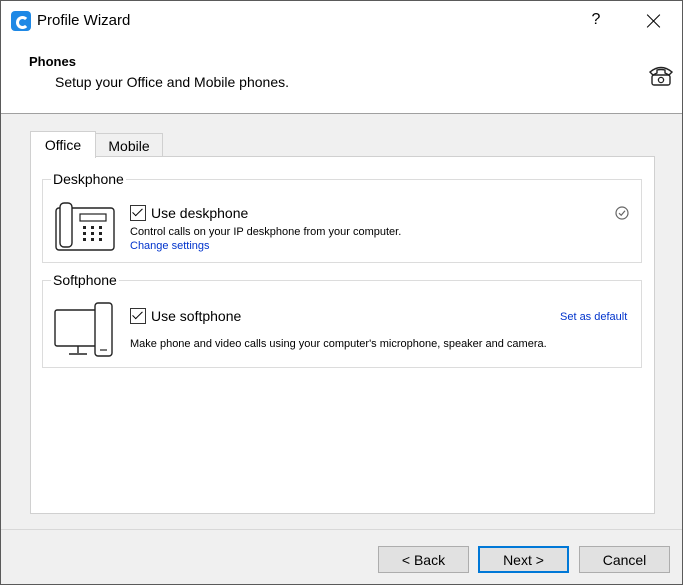  What do you see at coordinates (341, 21) in the screenshot?
I see `title-bar: Profile Wizard ?` at bounding box center [341, 21].